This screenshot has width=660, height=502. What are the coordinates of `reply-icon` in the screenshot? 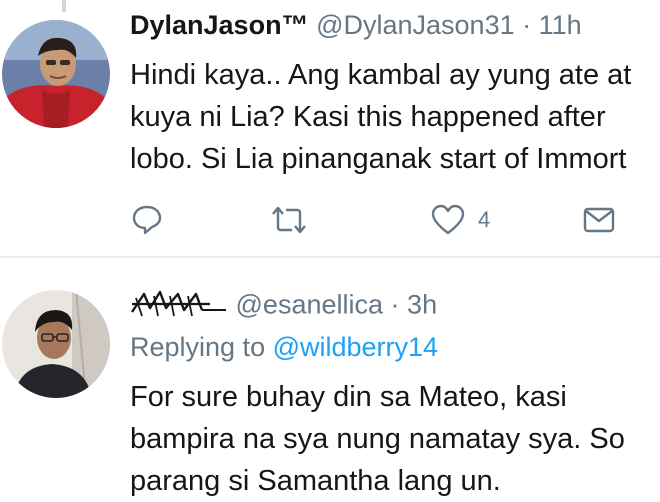 It's located at (147, 220).